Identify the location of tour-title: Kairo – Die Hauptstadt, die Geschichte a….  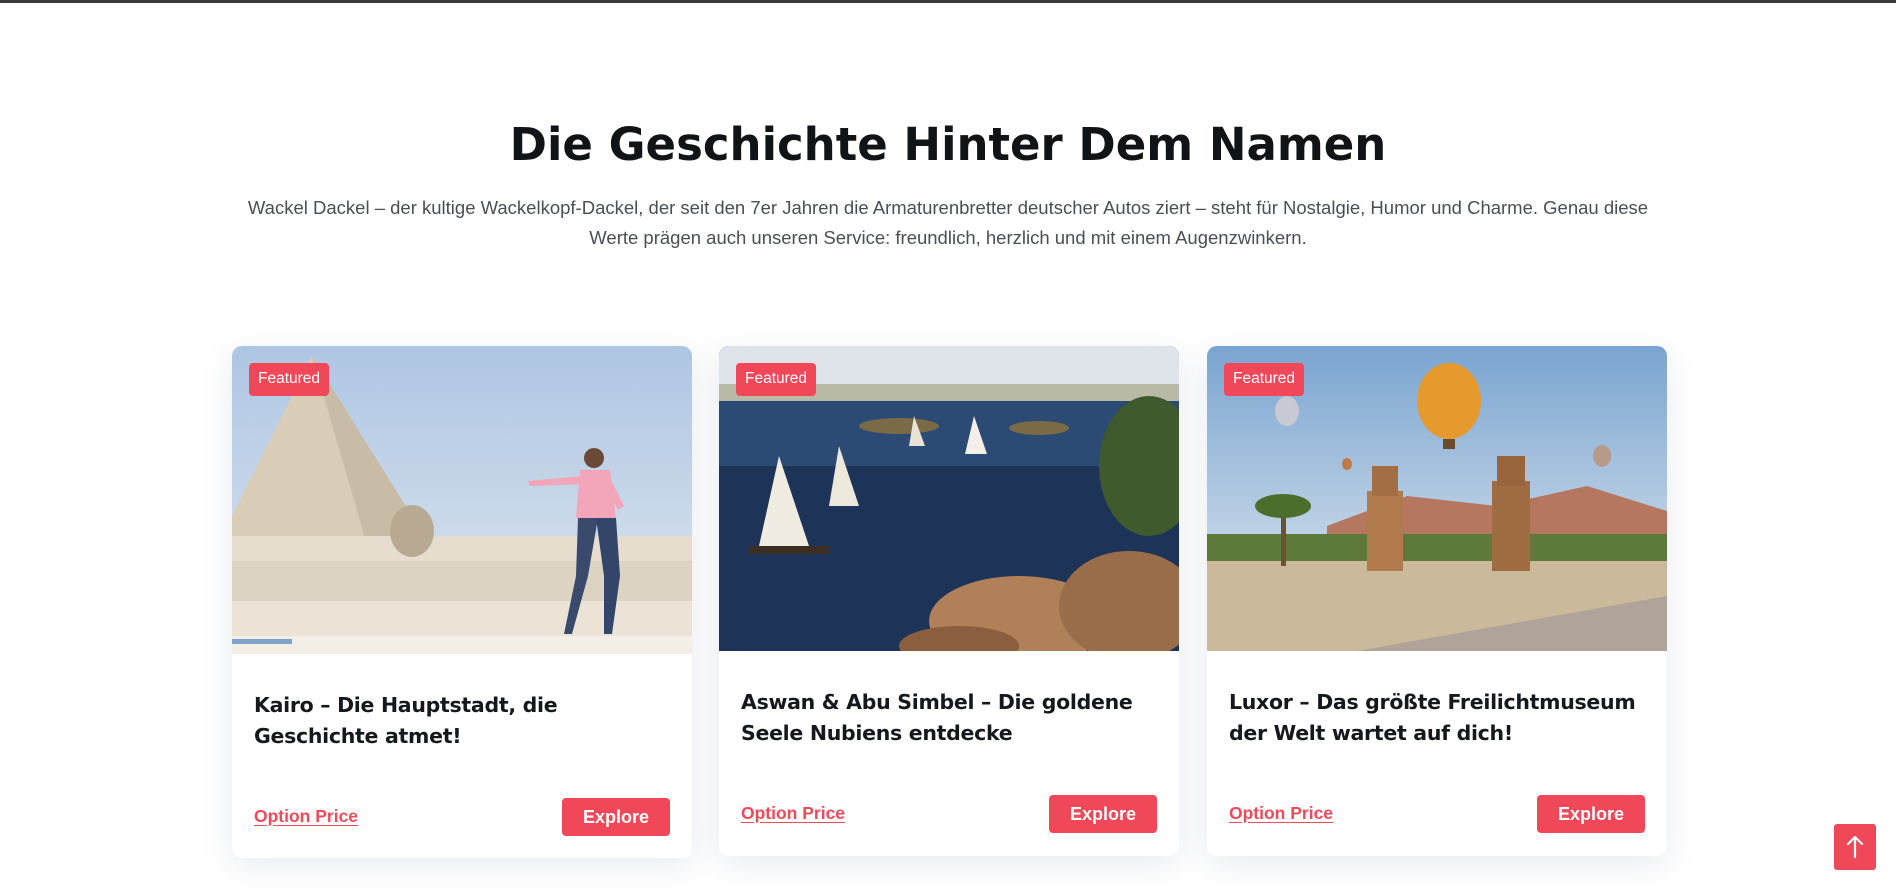
(464, 721).